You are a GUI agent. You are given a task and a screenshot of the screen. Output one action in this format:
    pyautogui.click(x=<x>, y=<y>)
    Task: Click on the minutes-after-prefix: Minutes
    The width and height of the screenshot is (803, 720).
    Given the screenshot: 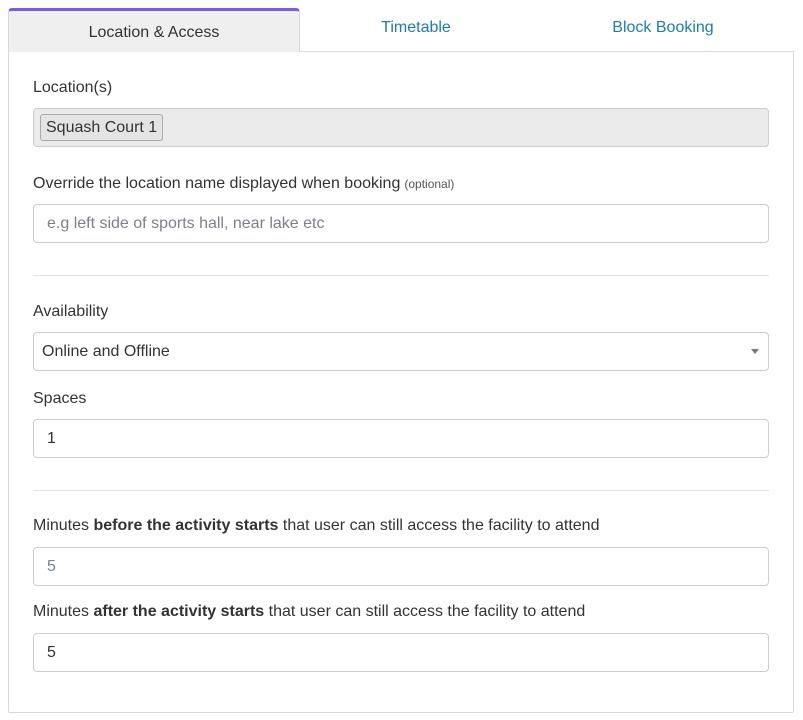 What is the action you would take?
    pyautogui.click(x=63, y=611)
    